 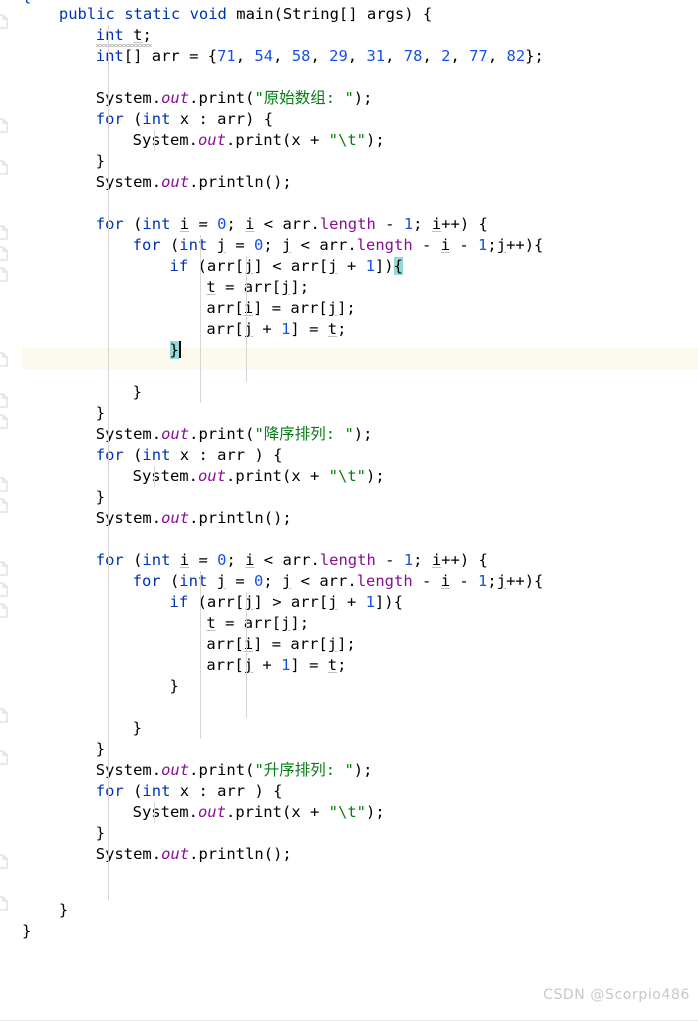 I want to click on code-line: if (arr[j] > arr[j + 1]){, so click(x=286, y=602).